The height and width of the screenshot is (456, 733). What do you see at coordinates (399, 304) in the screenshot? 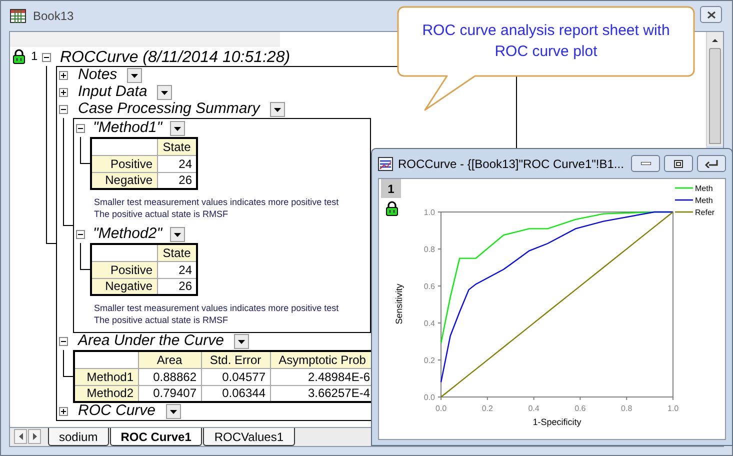
I see `y-axis-label: Sensitivity` at bounding box center [399, 304].